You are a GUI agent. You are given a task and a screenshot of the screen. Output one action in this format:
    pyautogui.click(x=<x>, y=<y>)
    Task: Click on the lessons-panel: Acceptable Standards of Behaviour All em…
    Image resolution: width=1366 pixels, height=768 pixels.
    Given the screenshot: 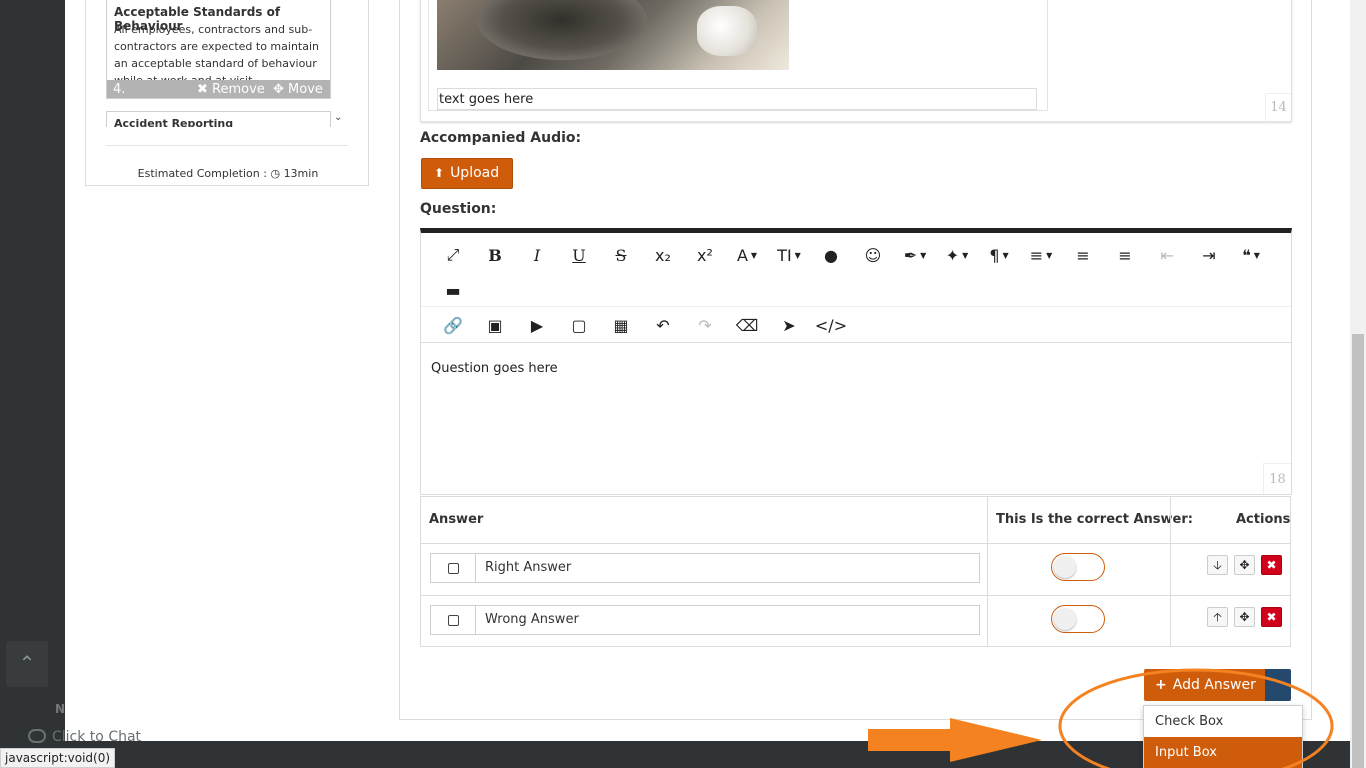 What is the action you would take?
    pyautogui.click(x=227, y=93)
    